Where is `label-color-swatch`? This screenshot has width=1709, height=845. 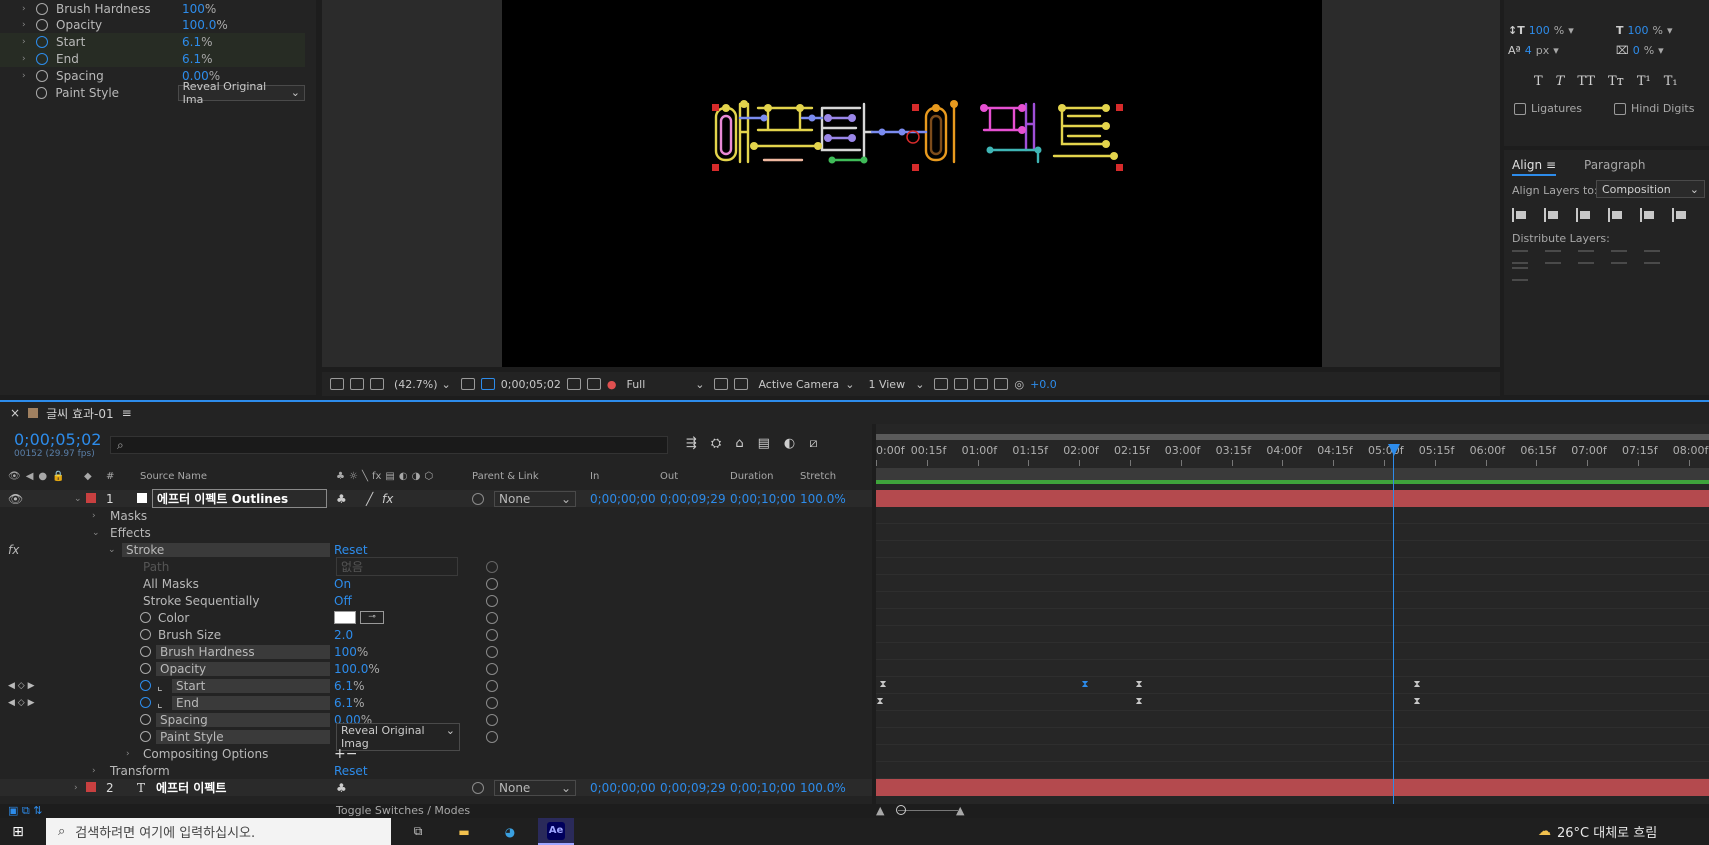
label-color-swatch is located at coordinates (91, 498).